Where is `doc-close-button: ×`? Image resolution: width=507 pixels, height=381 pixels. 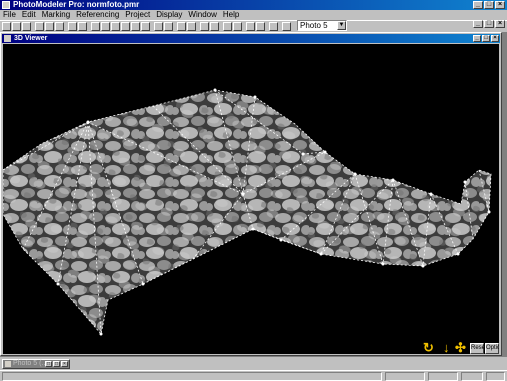
doc-close-button: × is located at coordinates (500, 24).